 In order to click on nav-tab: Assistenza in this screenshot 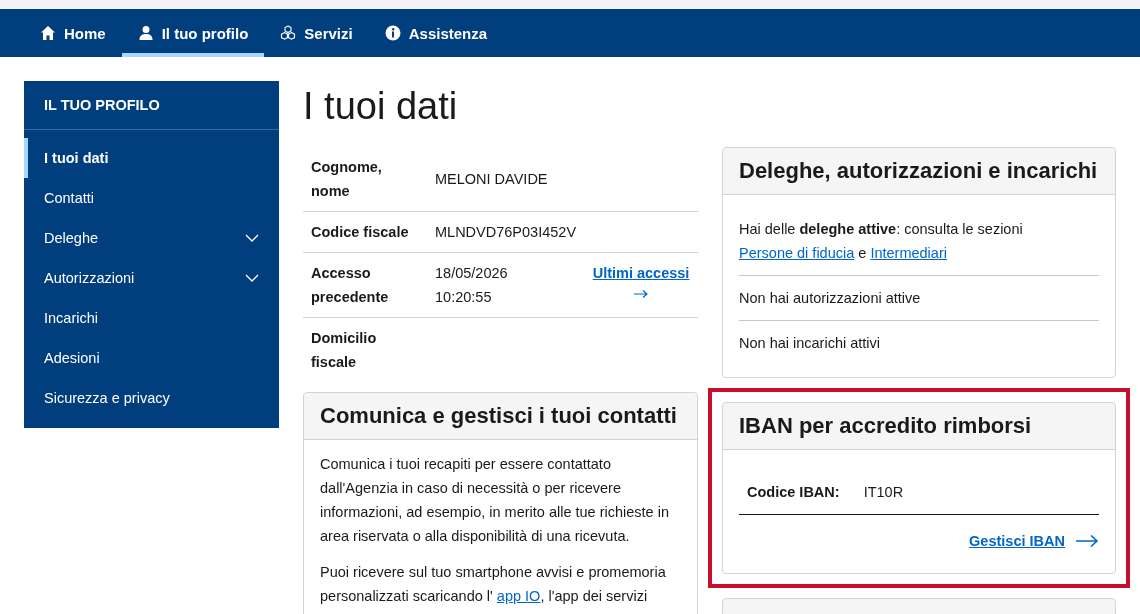, I will do `click(436, 33)`.